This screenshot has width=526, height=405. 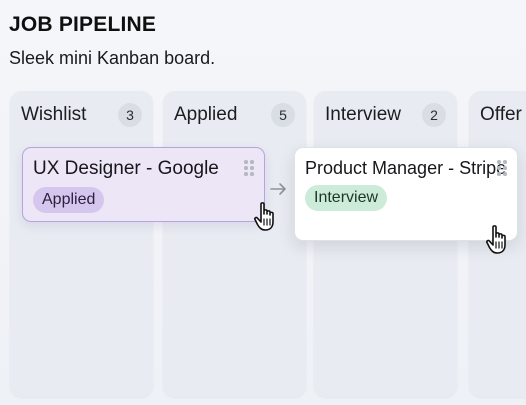 I want to click on column-count-badge: 5, so click(x=283, y=115).